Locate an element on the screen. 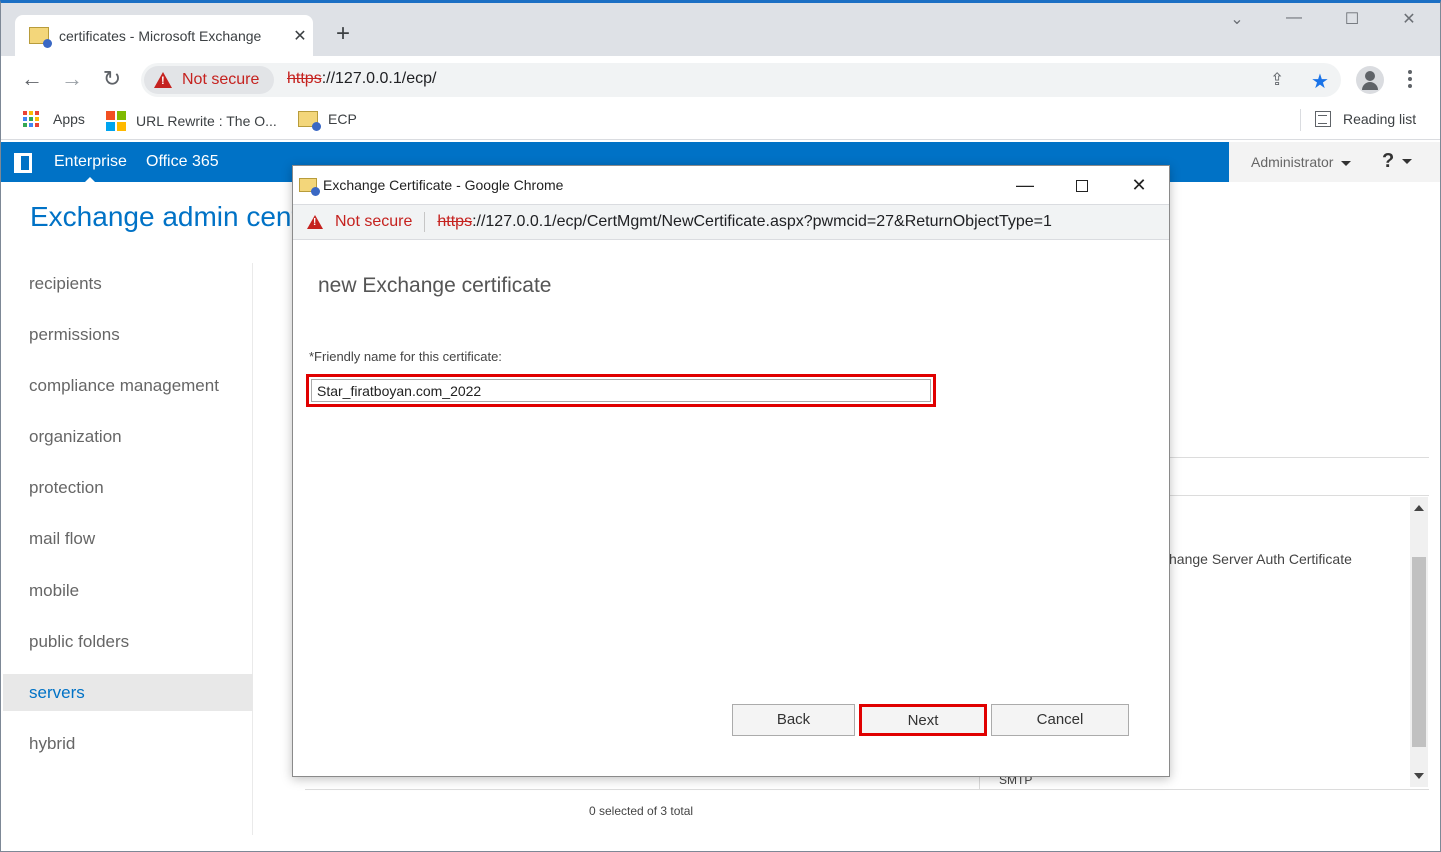 This screenshot has height=852, width=1441. nav-item-organization: organization is located at coordinates (128, 436).